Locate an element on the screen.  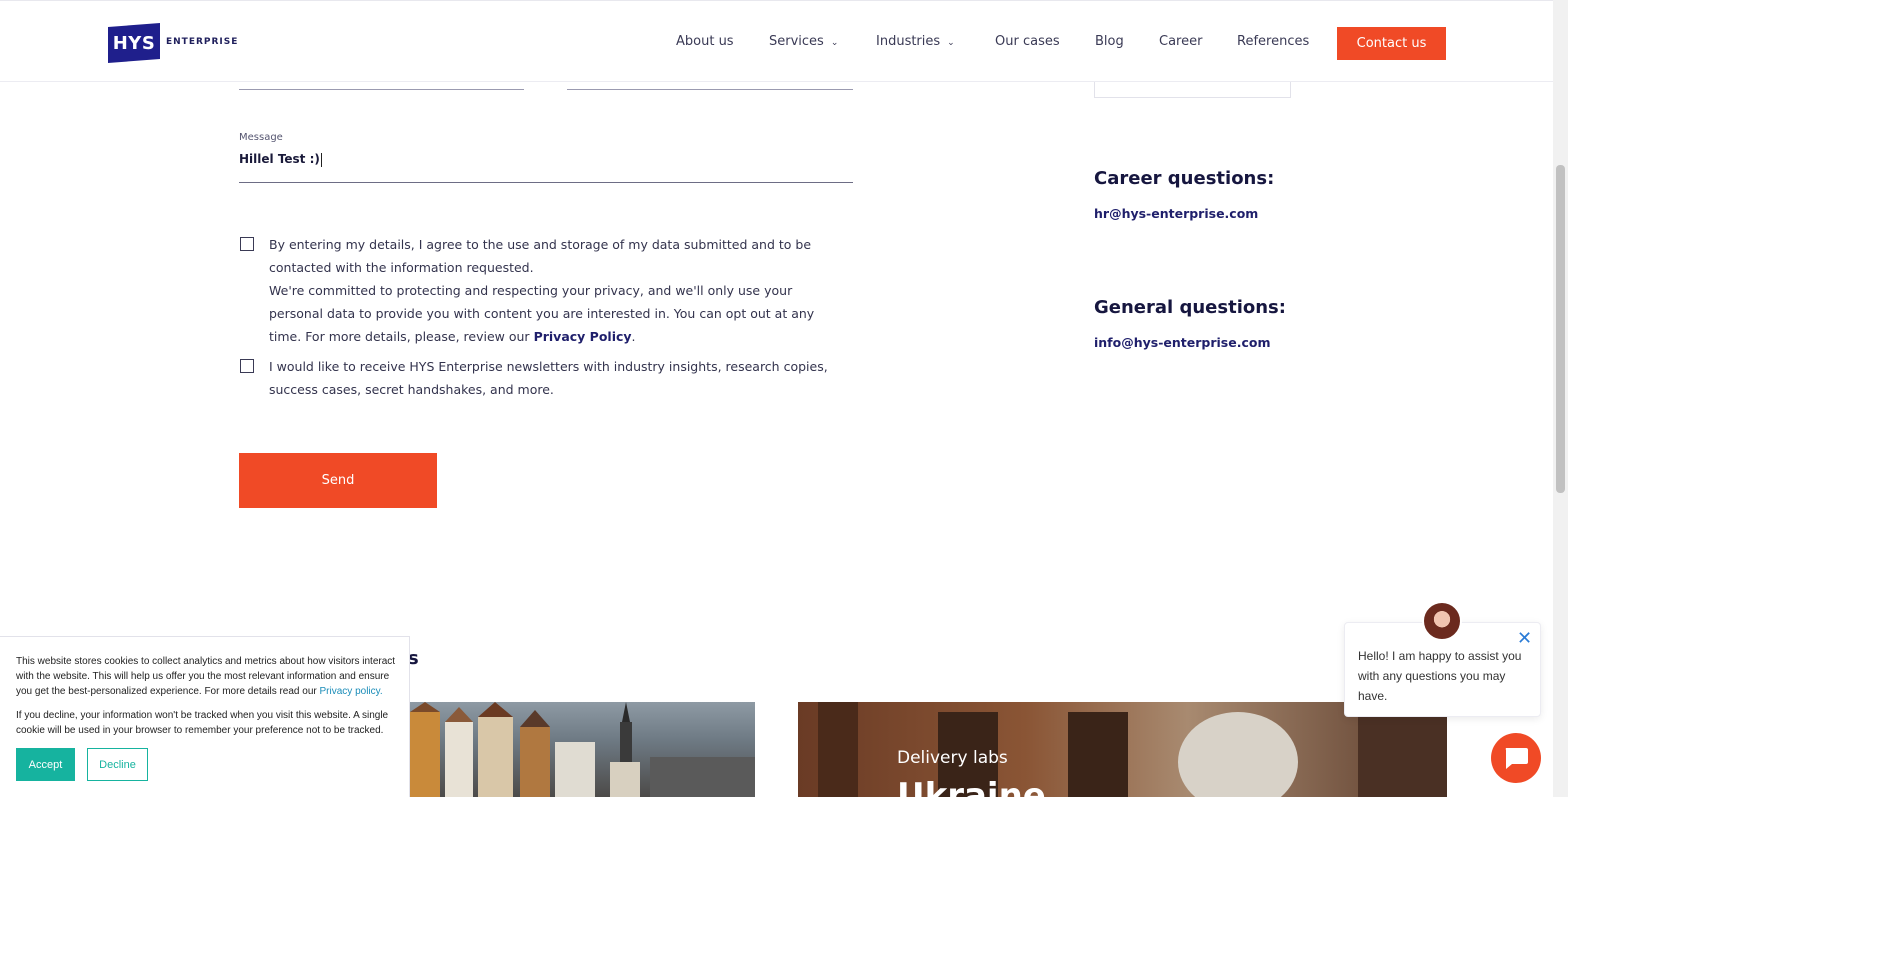
nav-about-us: About us is located at coordinates (705, 41).